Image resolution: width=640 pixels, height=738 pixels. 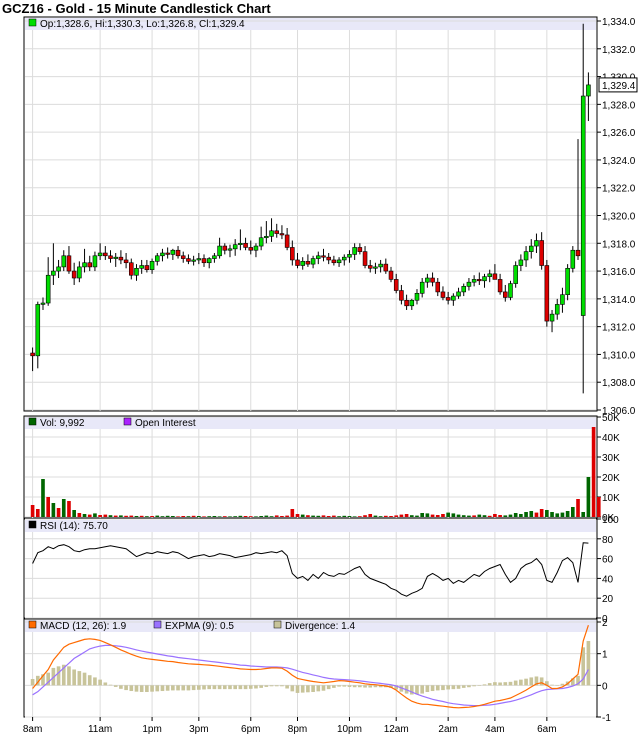 I want to click on price-y-tick-label: 1,318.0, so click(x=619, y=244).